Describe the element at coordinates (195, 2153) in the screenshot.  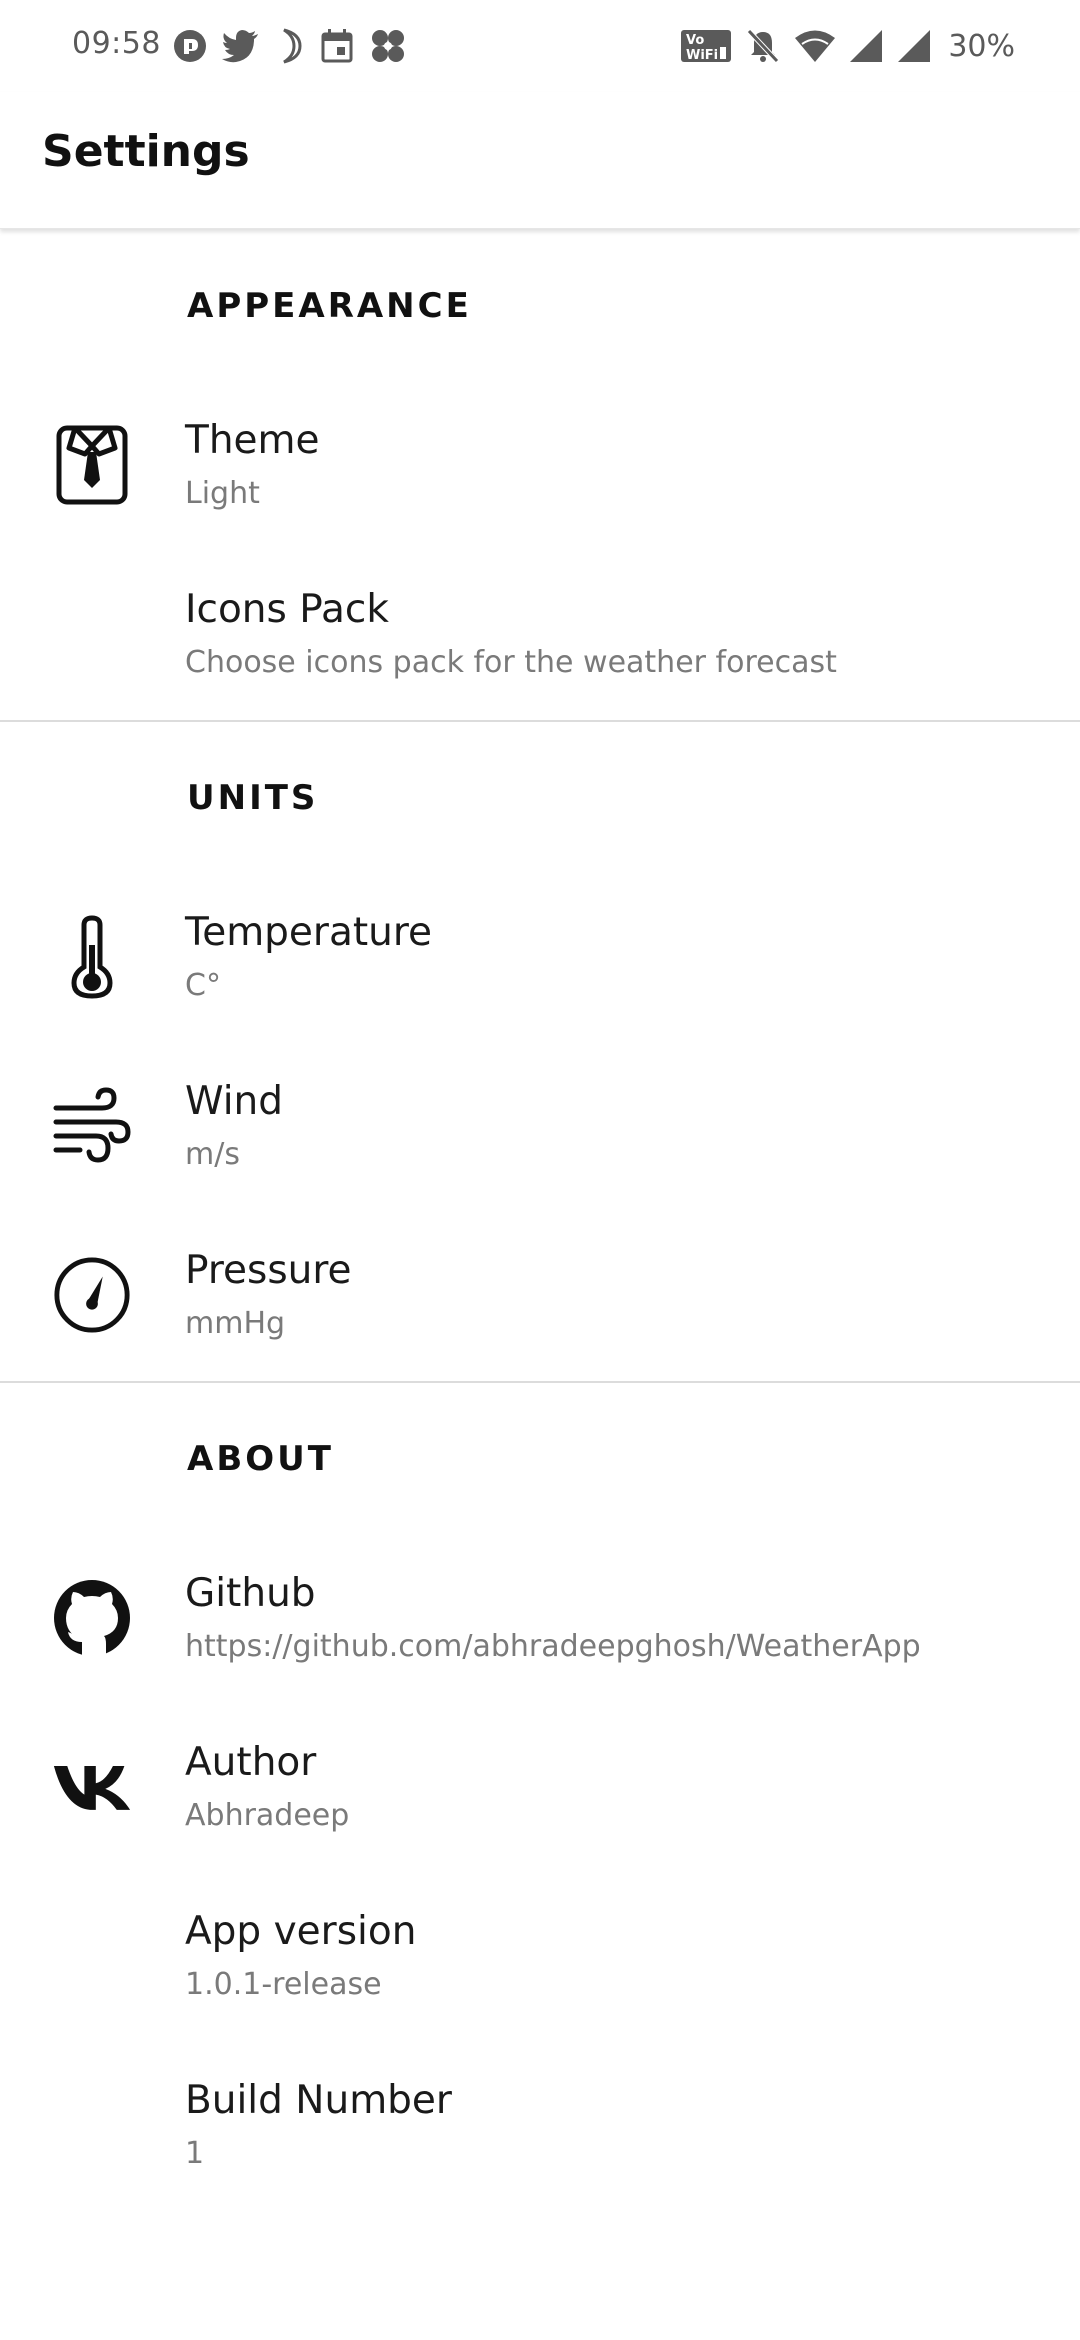
I see `setting-value: 1` at that location.